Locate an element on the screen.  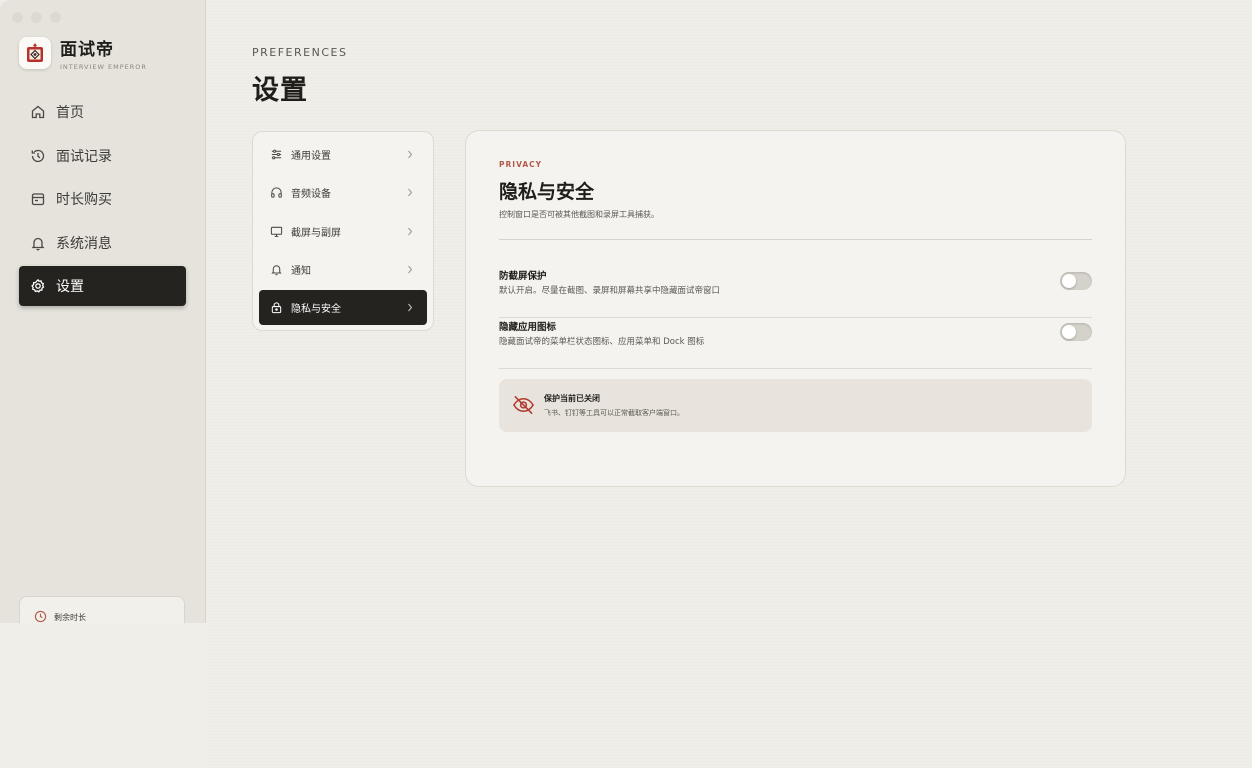
panel-description: 控制窗口是否可被其他截图和录屏工具捕获。 is located at coordinates (579, 214).